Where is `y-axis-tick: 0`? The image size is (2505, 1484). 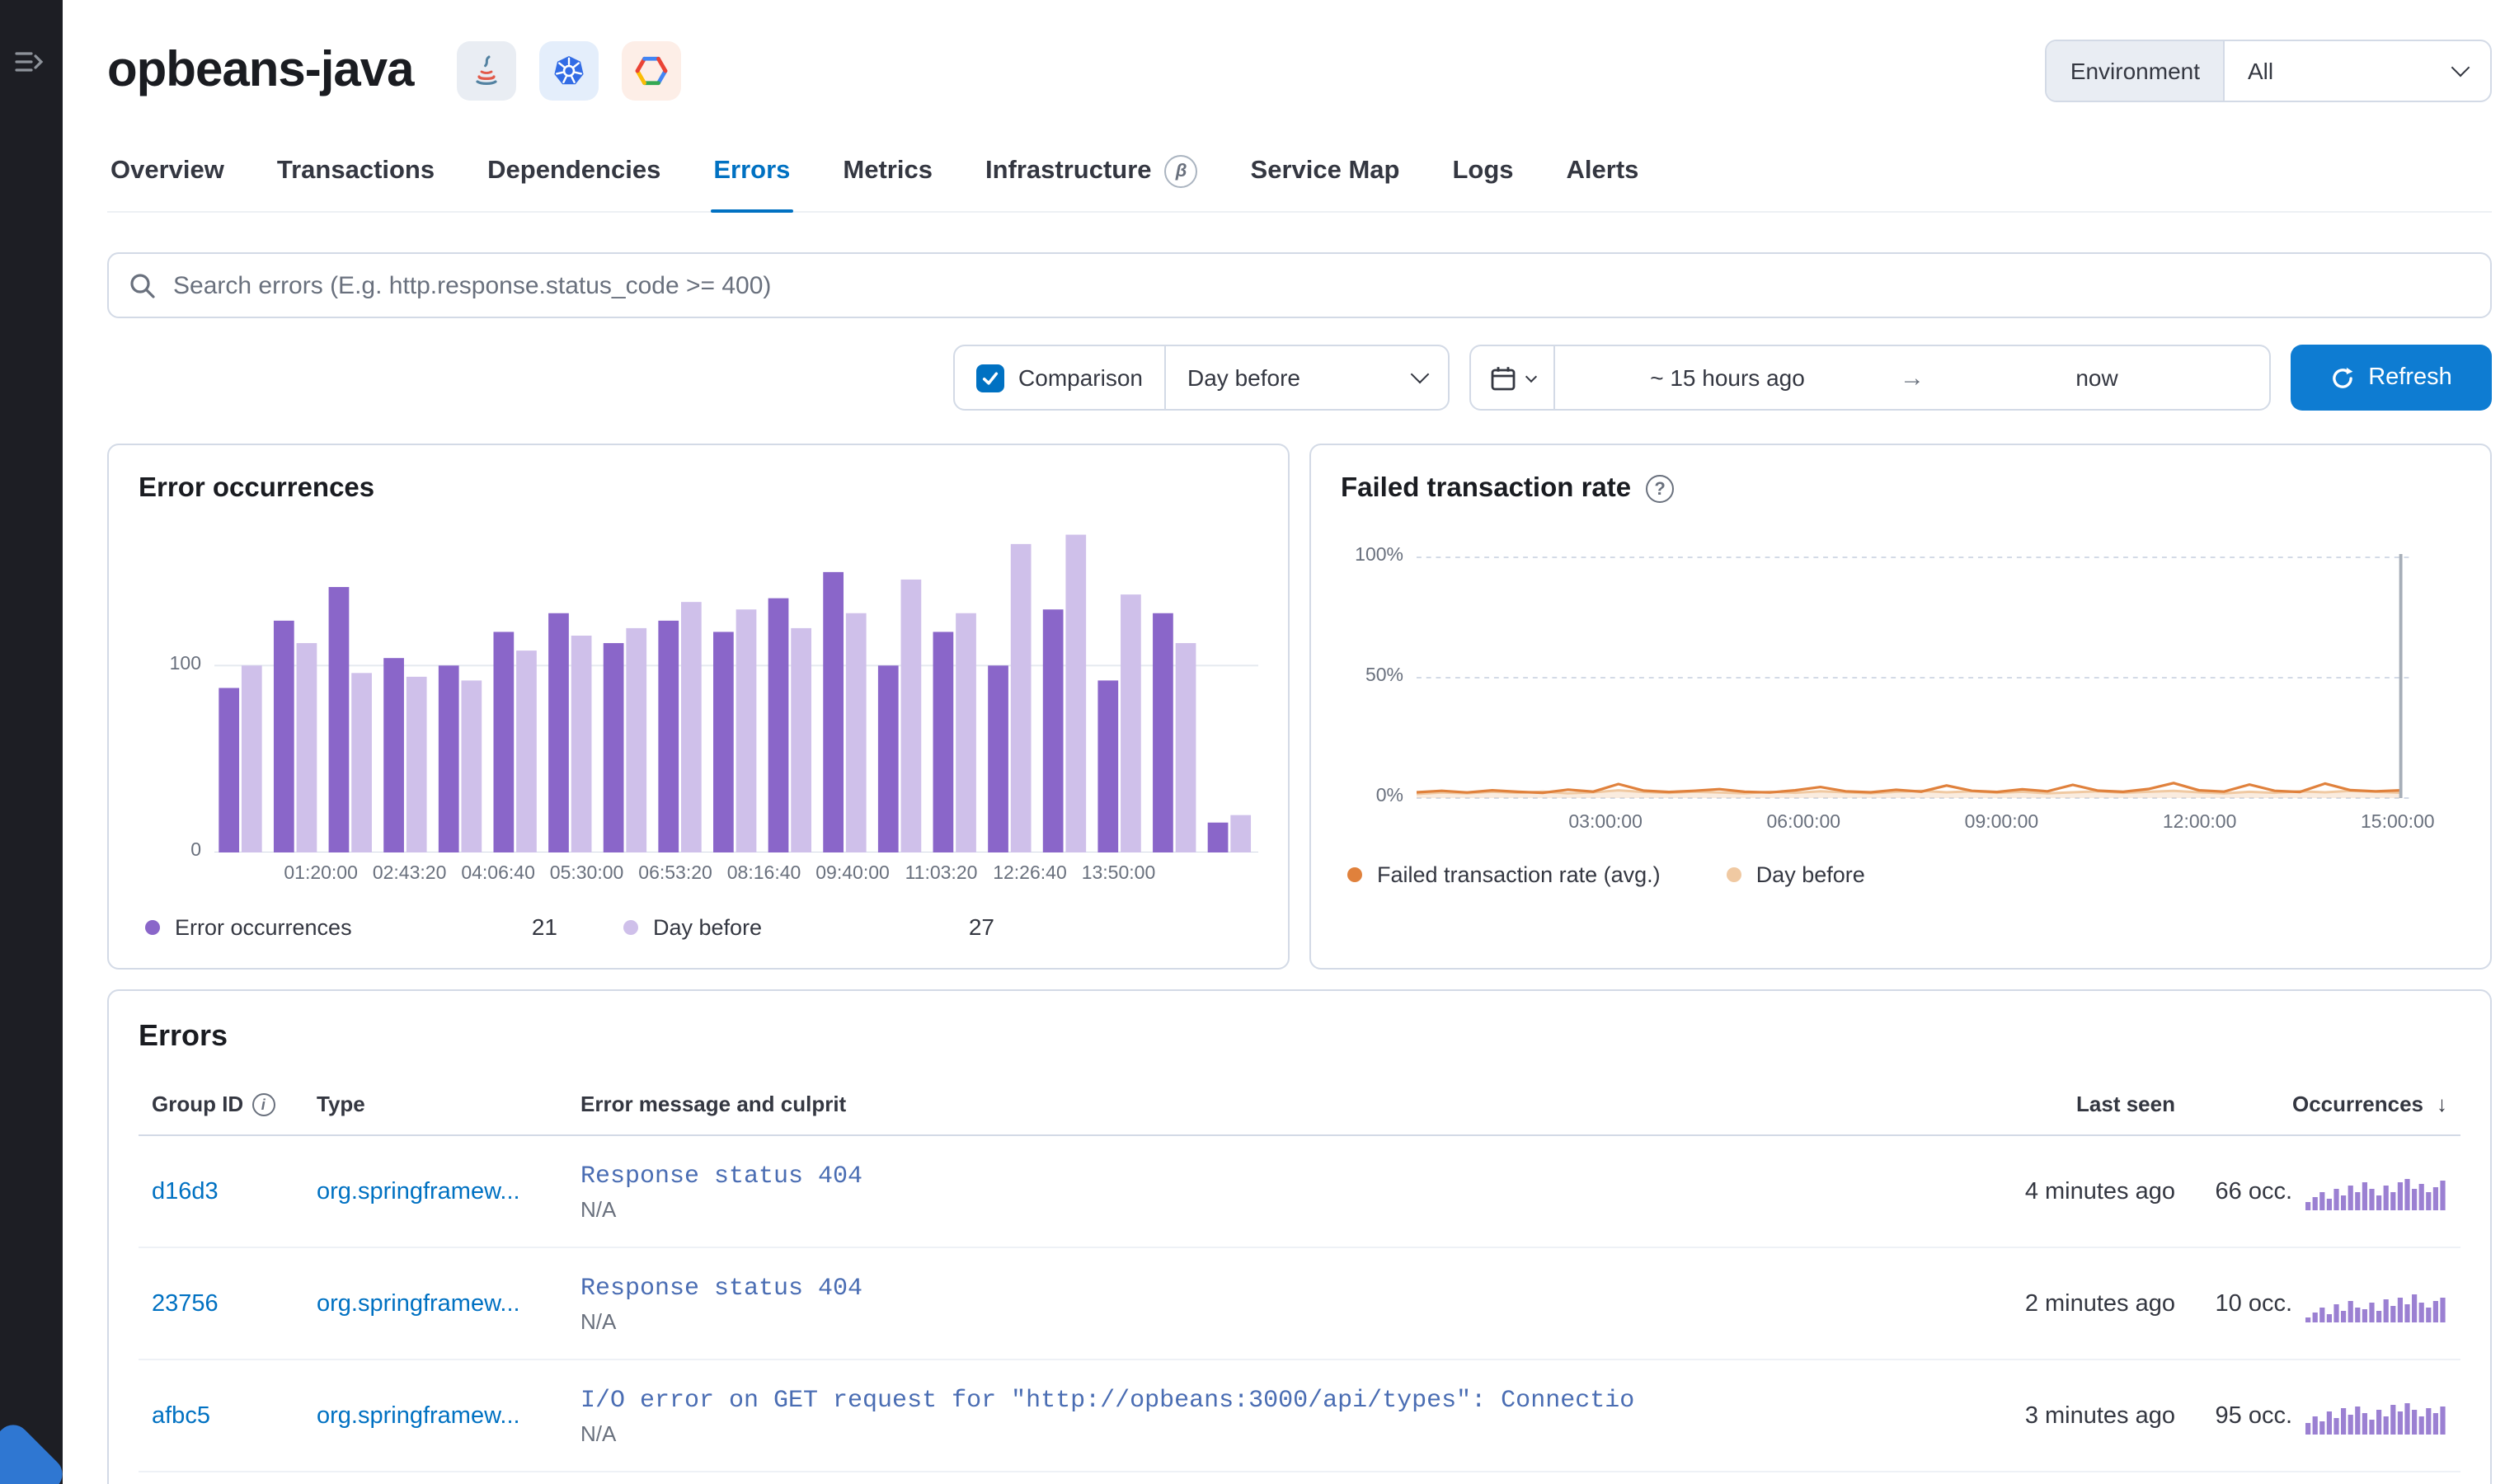
y-axis-tick: 0 is located at coordinates (195, 851).